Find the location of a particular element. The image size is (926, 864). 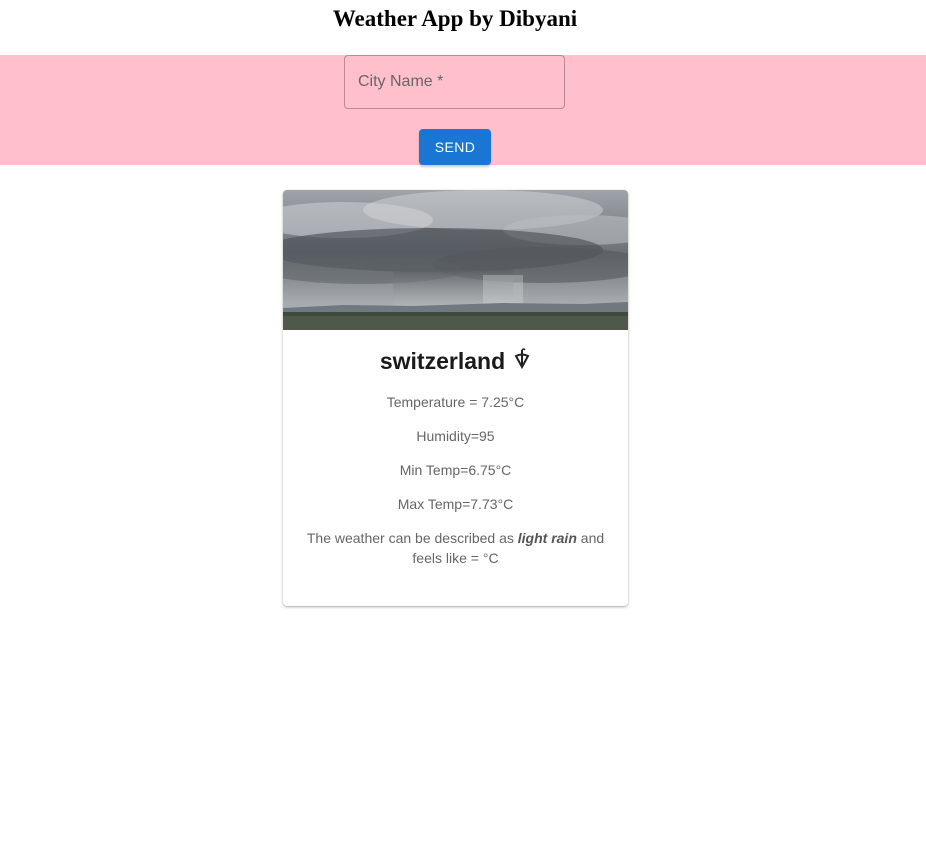

description-value: light rain is located at coordinates (547, 538).